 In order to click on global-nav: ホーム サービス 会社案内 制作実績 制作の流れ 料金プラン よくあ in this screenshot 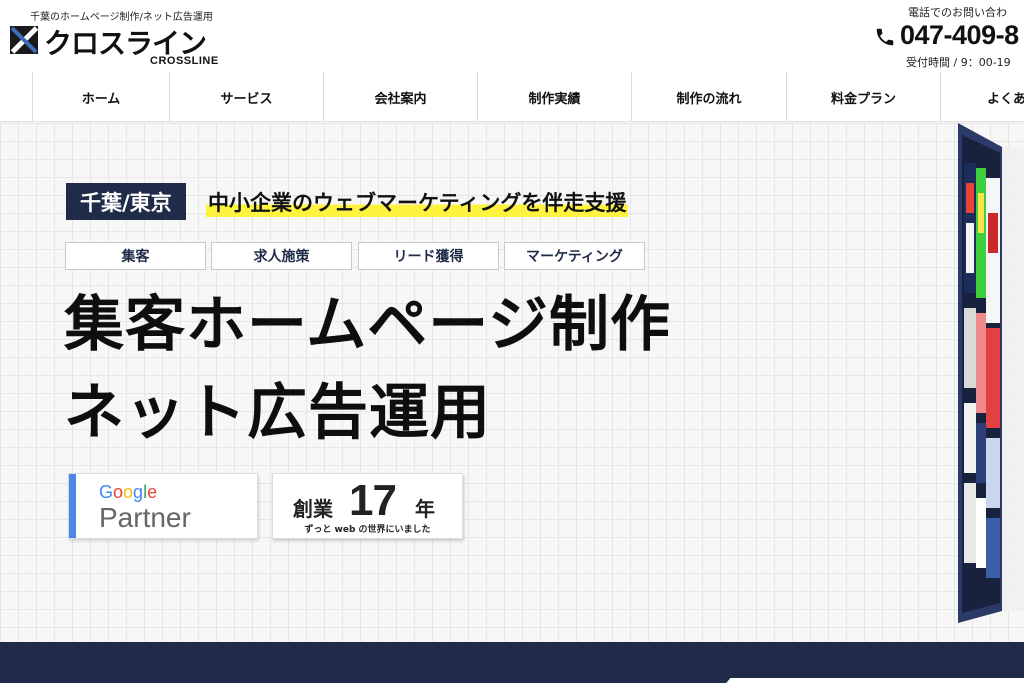, I will do `click(512, 97)`.